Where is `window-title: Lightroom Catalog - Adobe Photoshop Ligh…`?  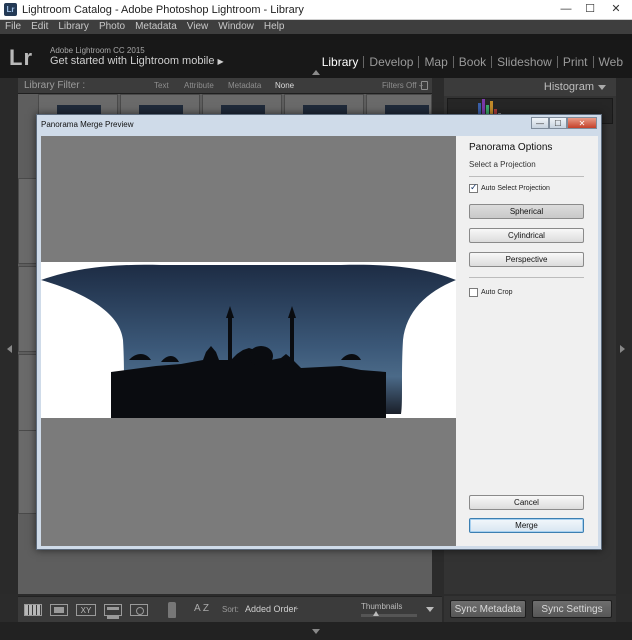
window-title: Lightroom Catalog - Adobe Photoshop Ligh… is located at coordinates (163, 10).